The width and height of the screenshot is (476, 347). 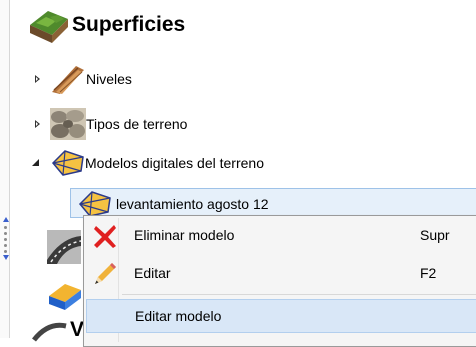 What do you see at coordinates (36, 163) in the screenshot?
I see `collapse-arrow-icon` at bounding box center [36, 163].